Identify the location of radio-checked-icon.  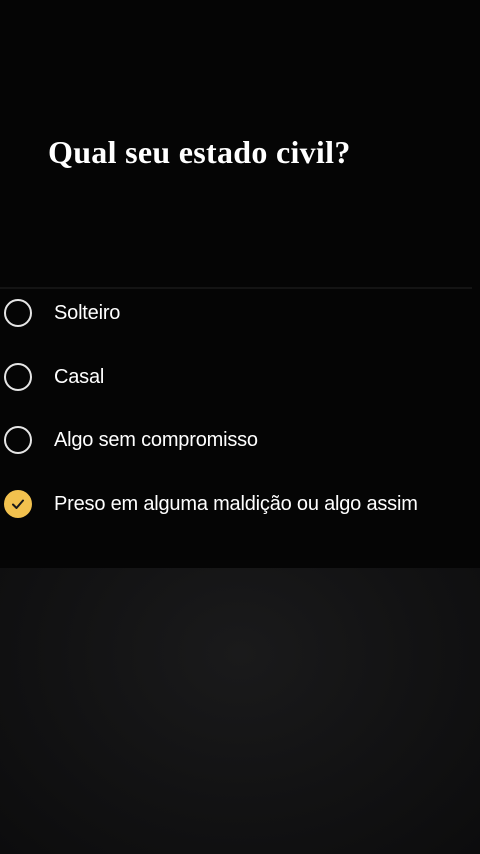
(18, 504).